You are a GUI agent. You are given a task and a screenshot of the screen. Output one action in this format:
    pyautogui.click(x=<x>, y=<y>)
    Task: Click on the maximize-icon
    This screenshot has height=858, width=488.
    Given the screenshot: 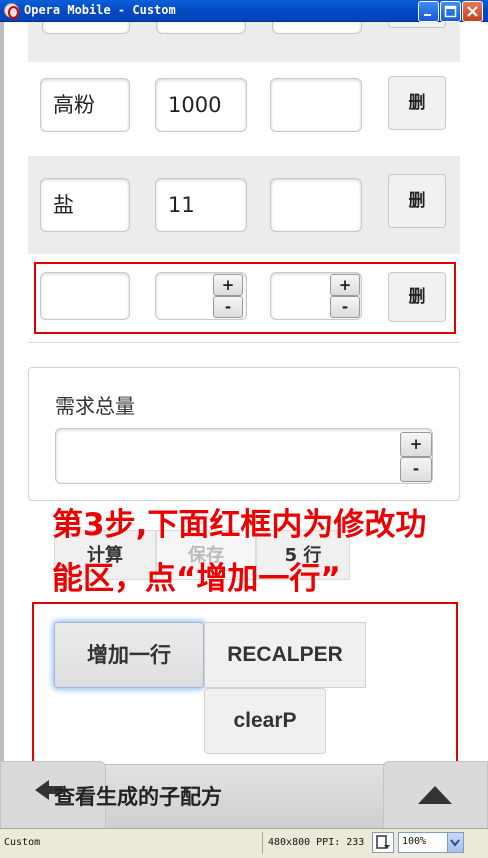 What is the action you would take?
    pyautogui.click(x=450, y=11)
    